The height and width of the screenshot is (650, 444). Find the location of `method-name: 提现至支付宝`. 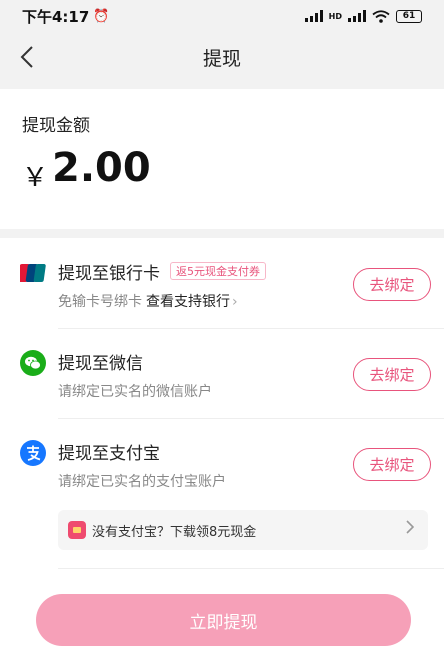

method-name: 提现至支付宝 is located at coordinates (109, 454).